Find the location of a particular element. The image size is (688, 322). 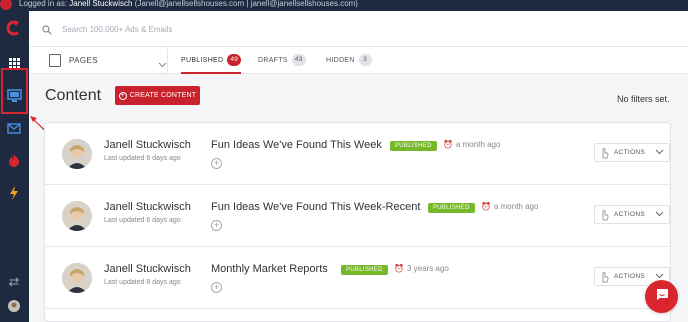

chat-icon is located at coordinates (662, 297).